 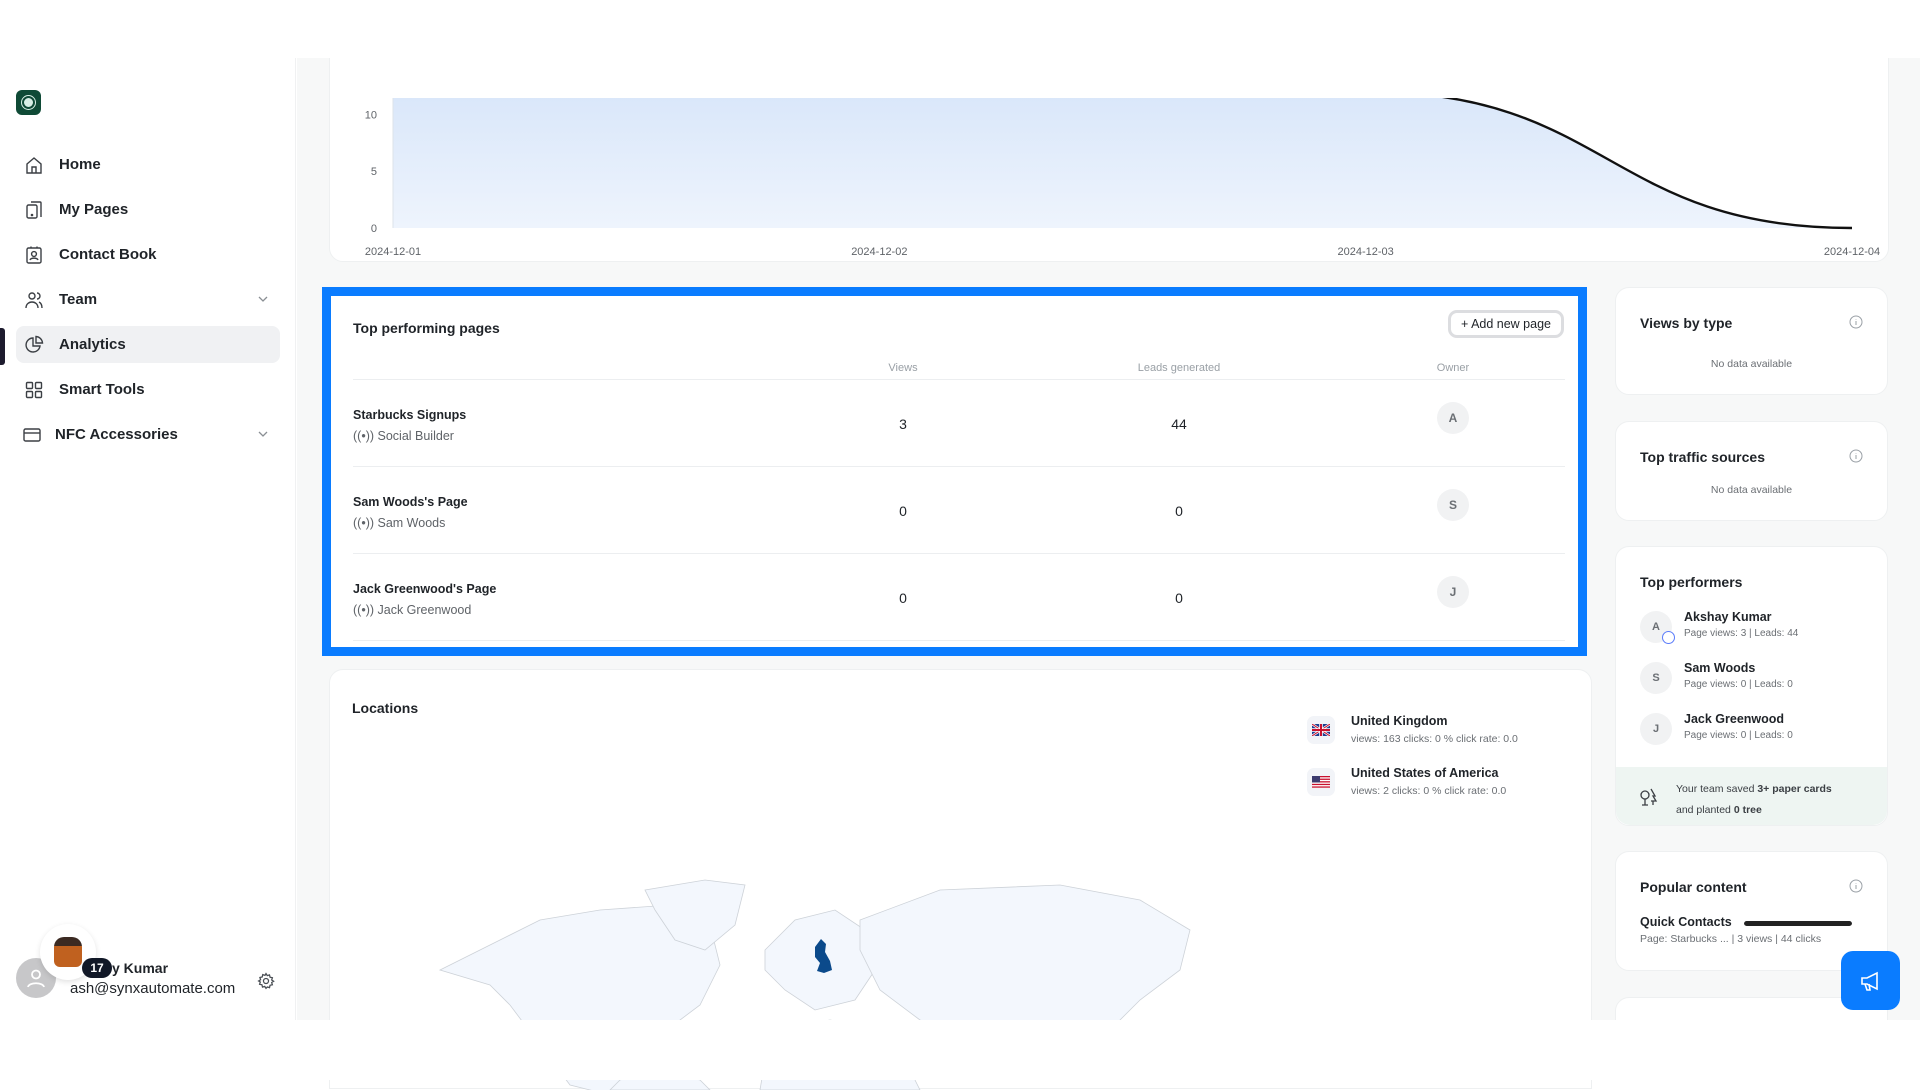 I want to click on table-header: Views Leads generated Owner, so click(x=959, y=369).